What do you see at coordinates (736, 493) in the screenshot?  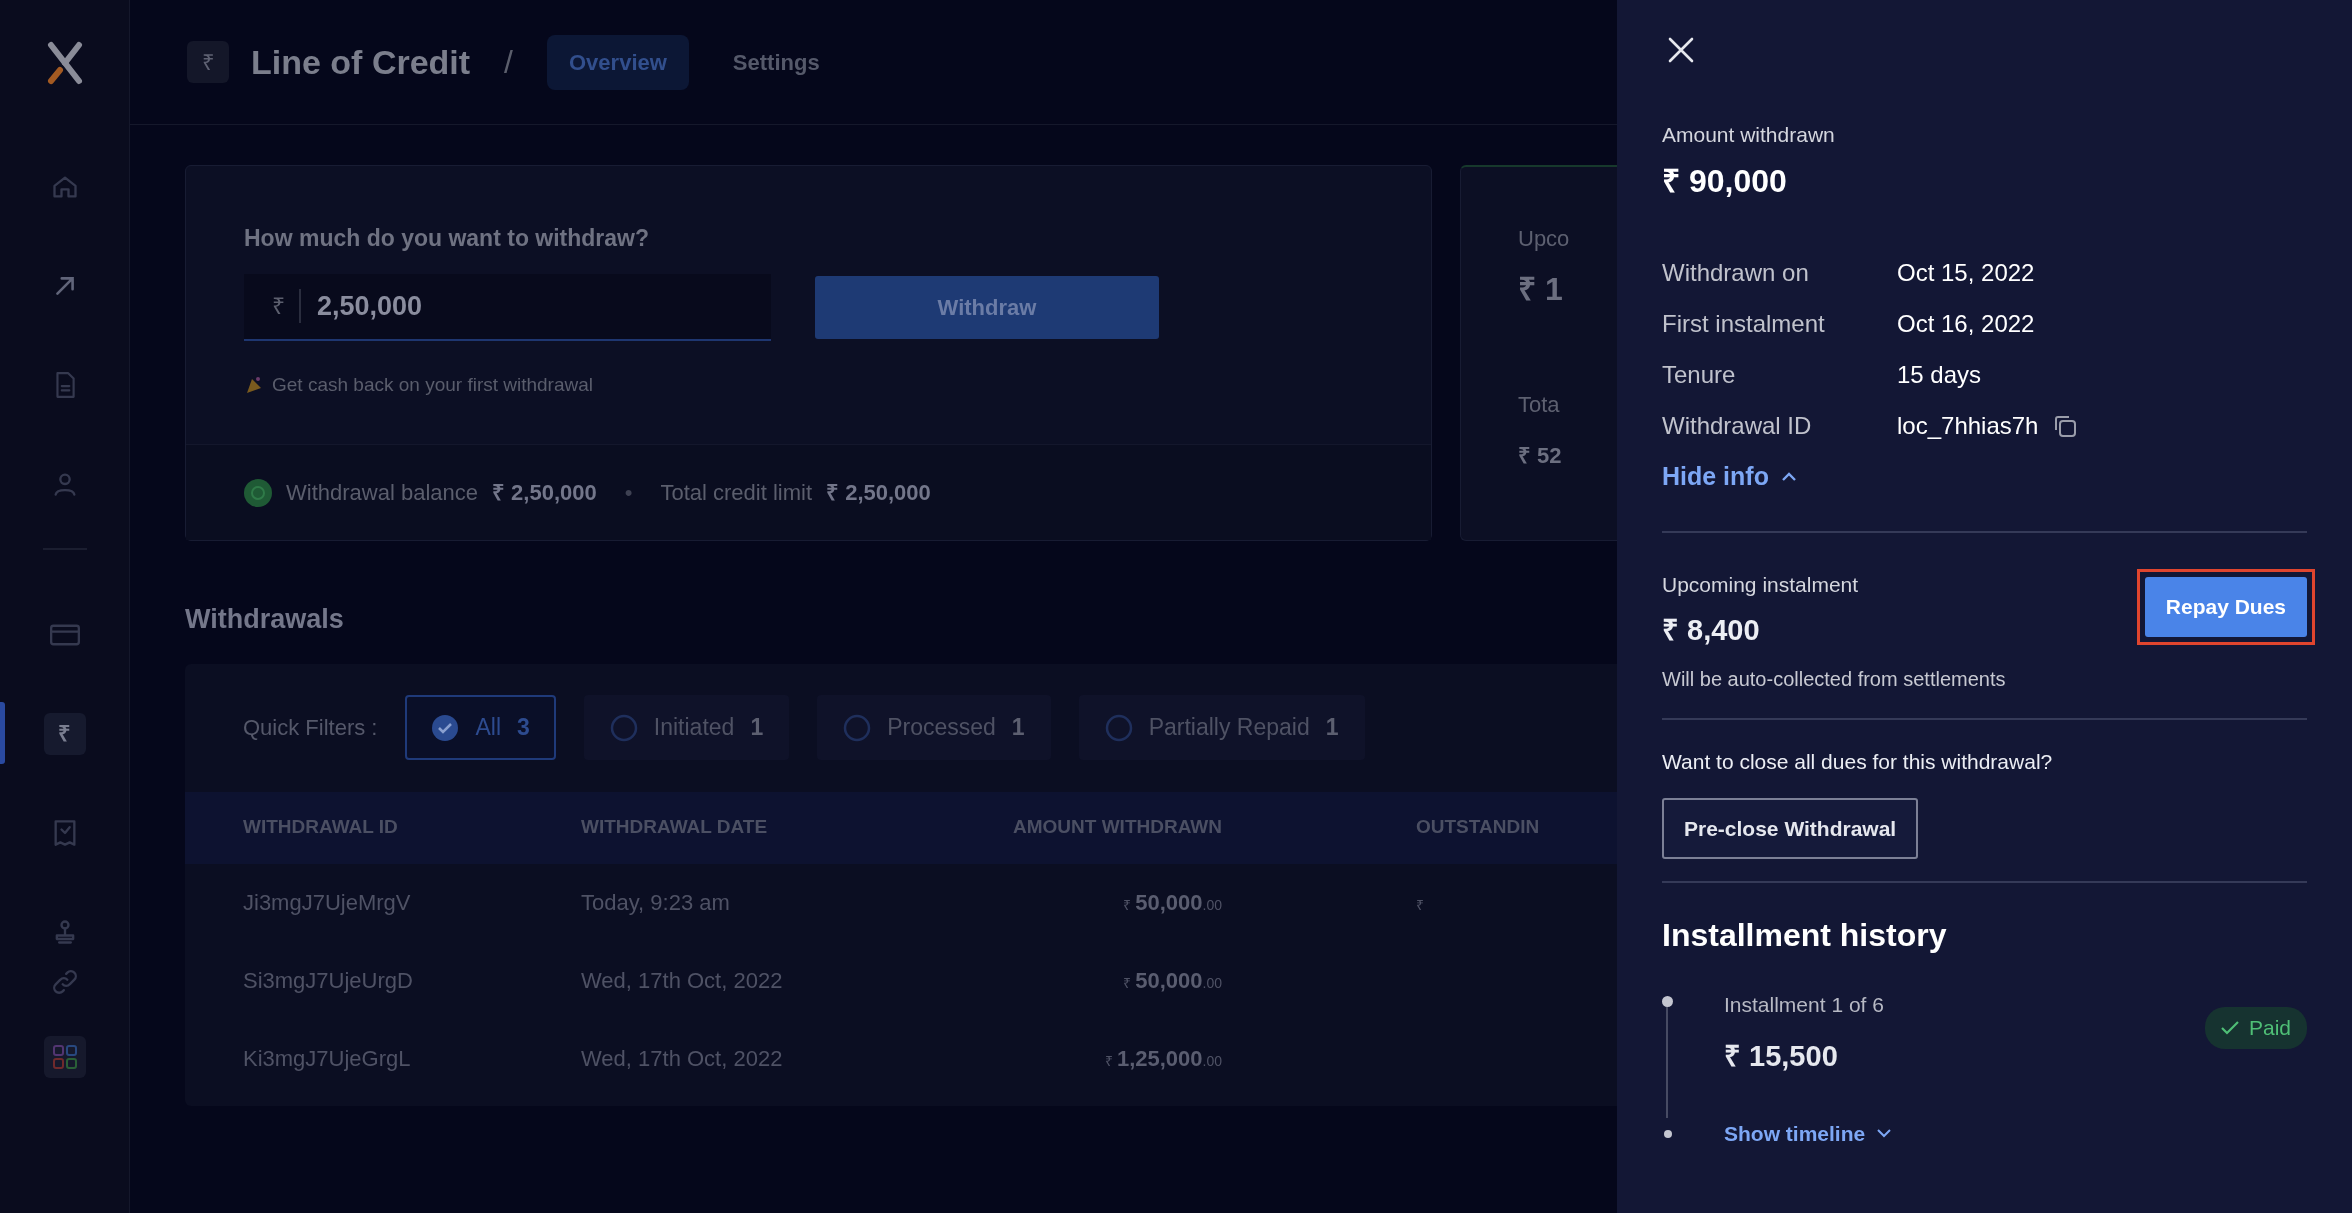 I see `credit-limit-label: Total credit limit` at bounding box center [736, 493].